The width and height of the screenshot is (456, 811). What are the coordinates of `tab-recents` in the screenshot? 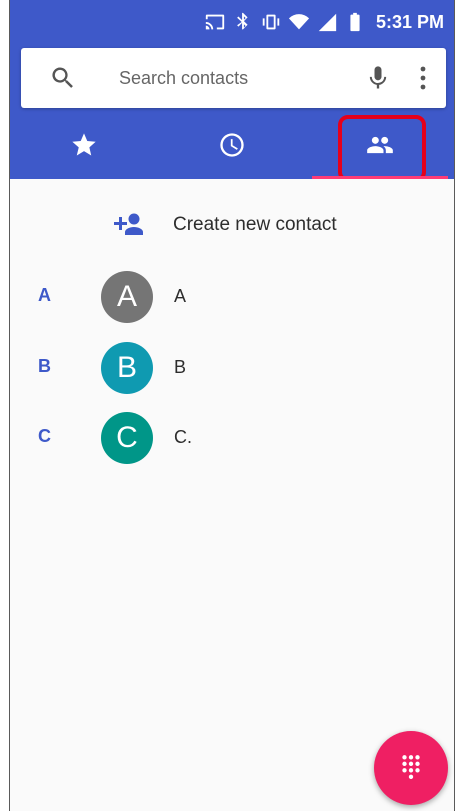 It's located at (232, 147).